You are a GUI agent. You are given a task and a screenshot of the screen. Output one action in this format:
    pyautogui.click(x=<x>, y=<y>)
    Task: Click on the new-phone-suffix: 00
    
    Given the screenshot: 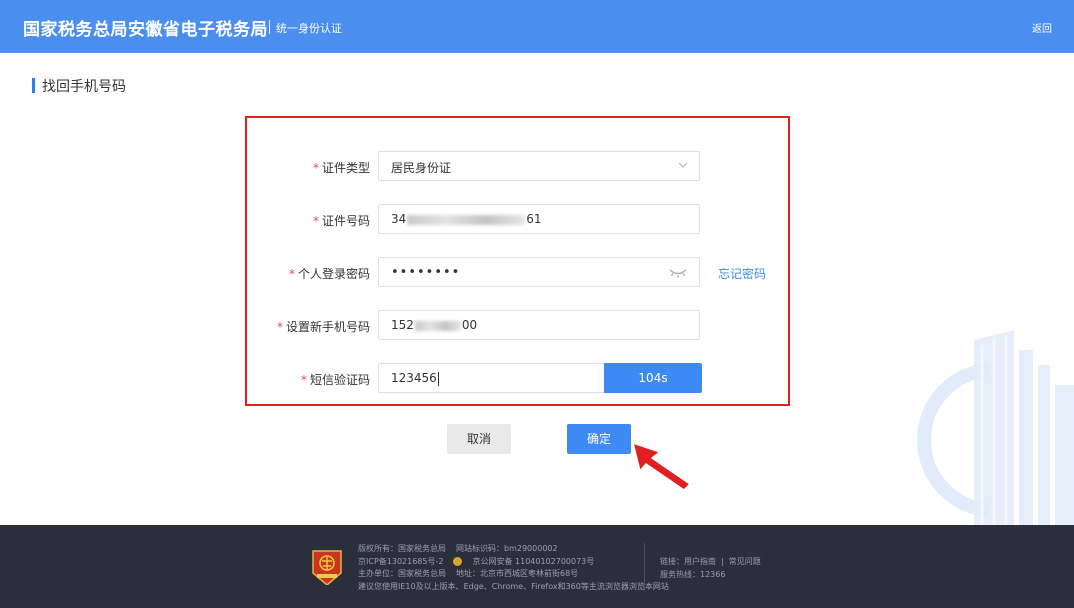 What is the action you would take?
    pyautogui.click(x=469, y=325)
    